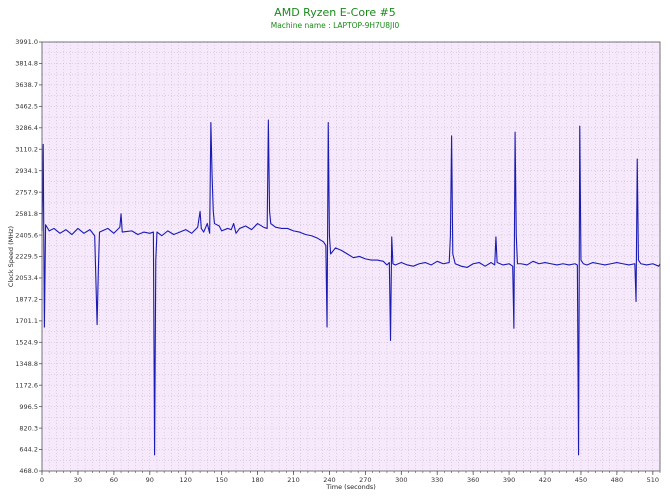  I want to click on y-tick-label: 3991.0, so click(26, 42).